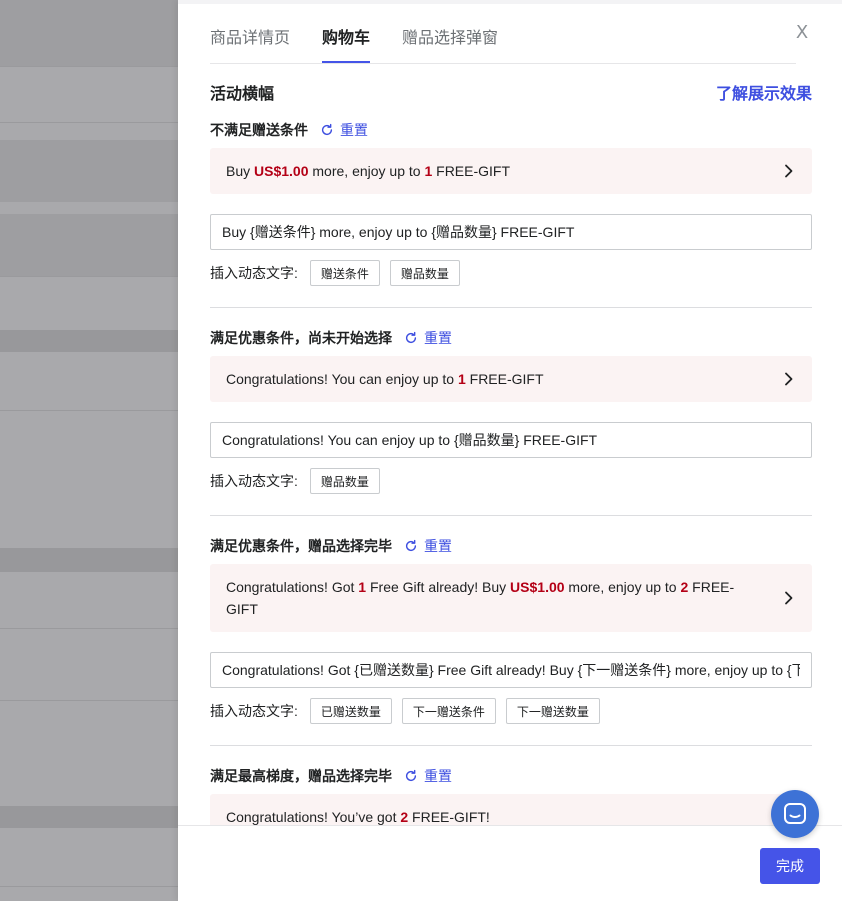 This screenshot has width=842, height=901. What do you see at coordinates (449, 817) in the screenshot?
I see `preview-text-part: FREE-GIFT!` at bounding box center [449, 817].